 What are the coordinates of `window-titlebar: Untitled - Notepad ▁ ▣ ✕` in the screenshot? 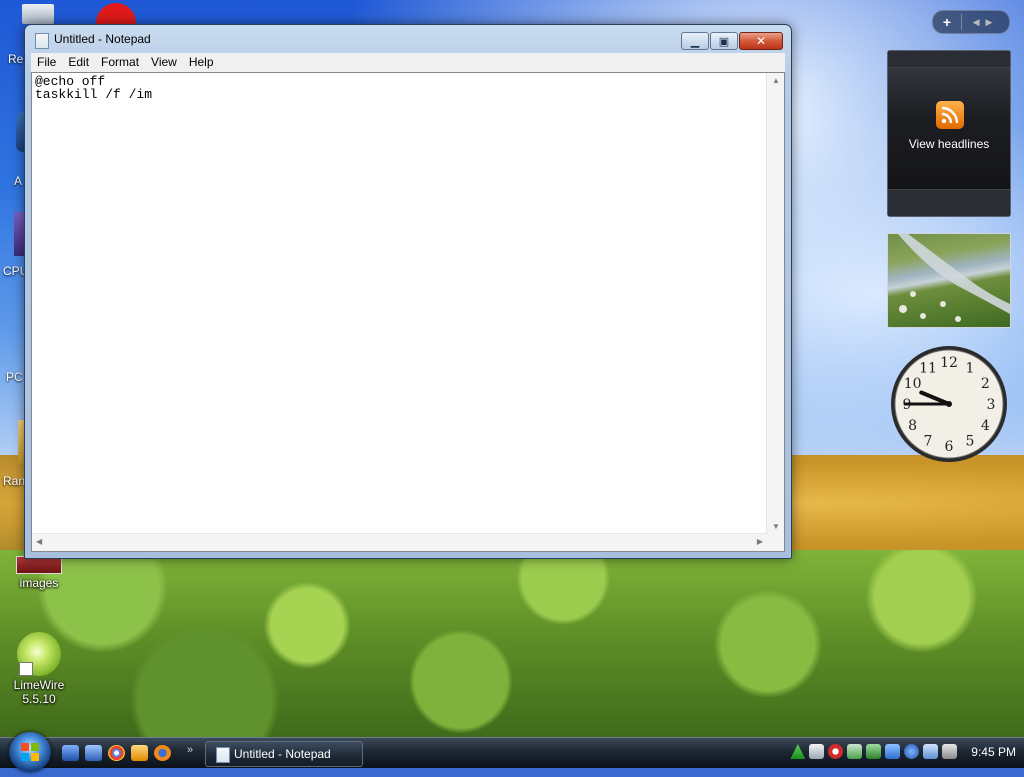 It's located at (408, 39).